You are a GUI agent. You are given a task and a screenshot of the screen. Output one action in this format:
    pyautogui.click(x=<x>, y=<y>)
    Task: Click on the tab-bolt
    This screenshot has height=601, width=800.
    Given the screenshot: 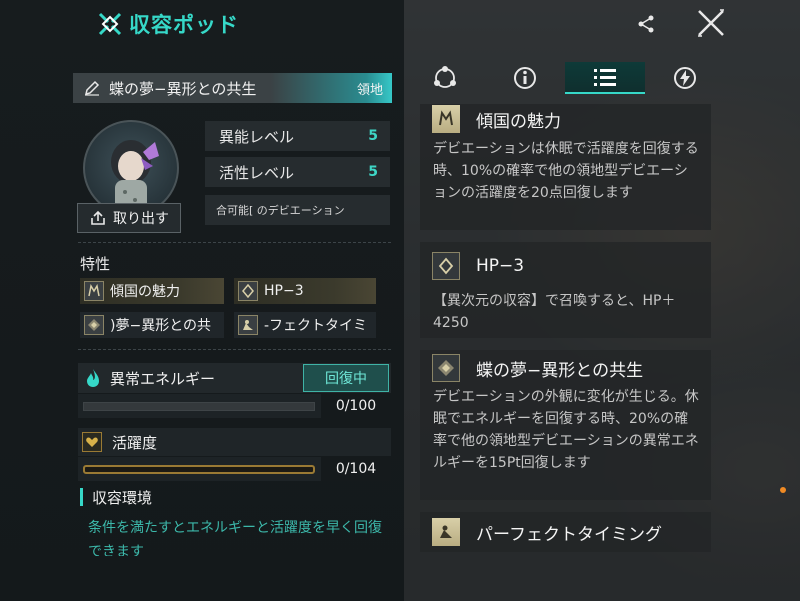 What is the action you would take?
    pyautogui.click(x=685, y=78)
    